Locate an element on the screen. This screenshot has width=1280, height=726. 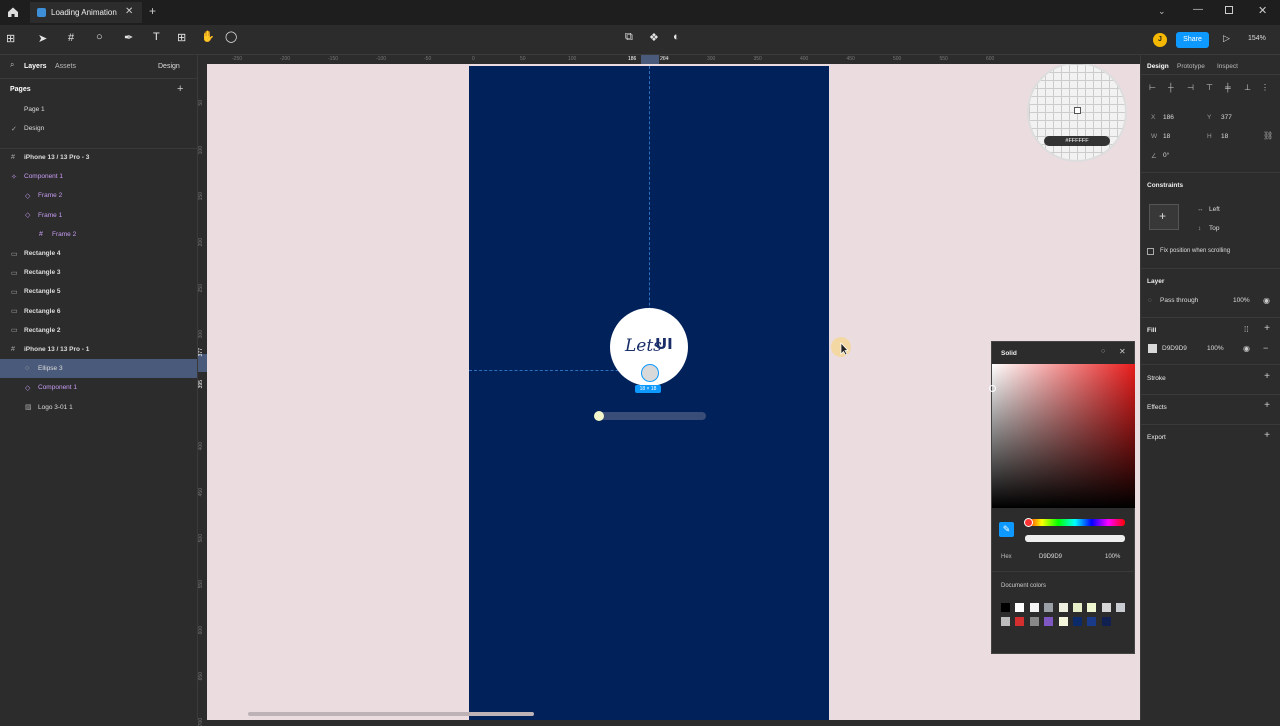
home-icon is located at coordinates (13, 12).